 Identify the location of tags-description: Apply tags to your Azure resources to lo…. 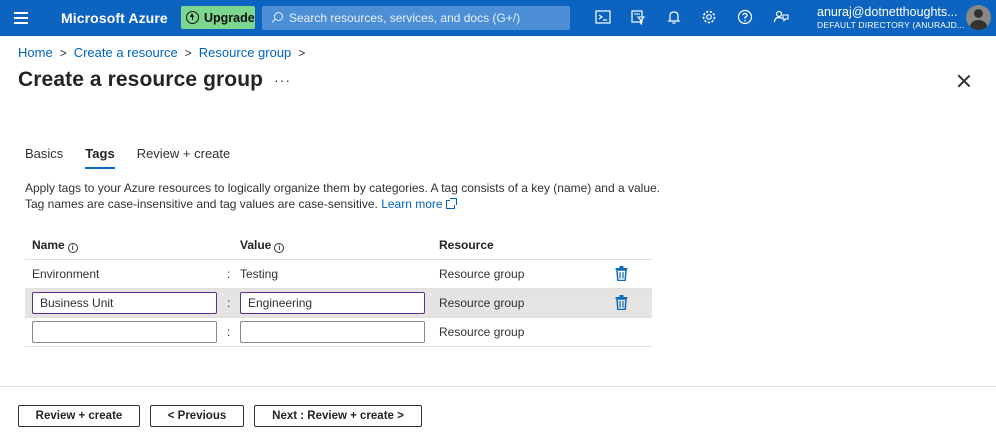
(345, 196).